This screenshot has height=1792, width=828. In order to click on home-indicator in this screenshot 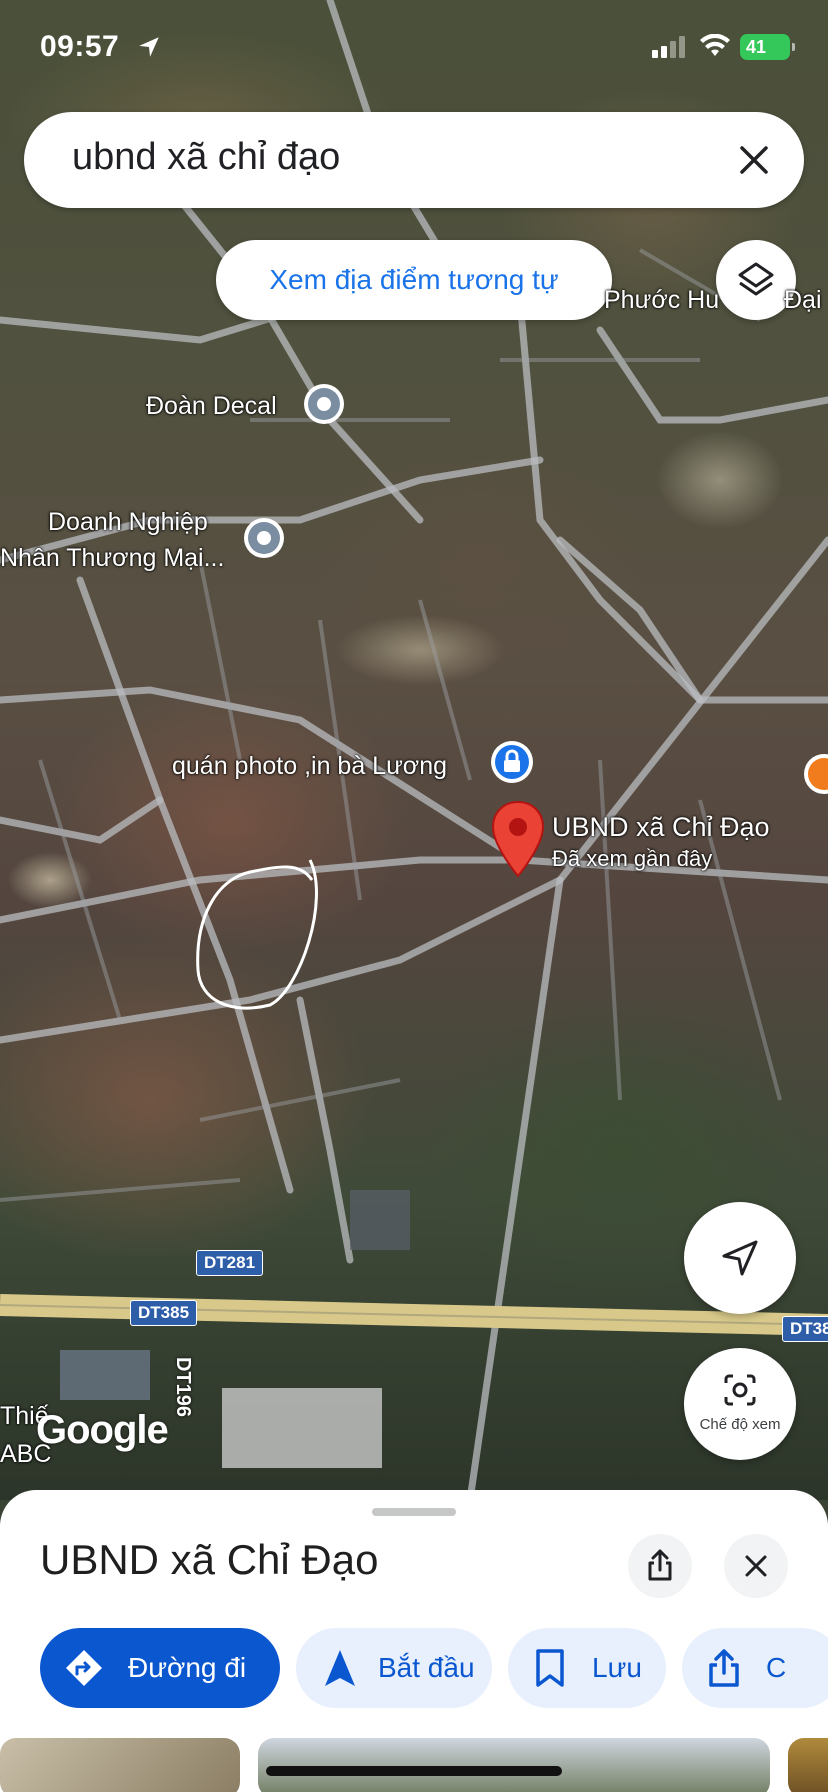, I will do `click(414, 1771)`.